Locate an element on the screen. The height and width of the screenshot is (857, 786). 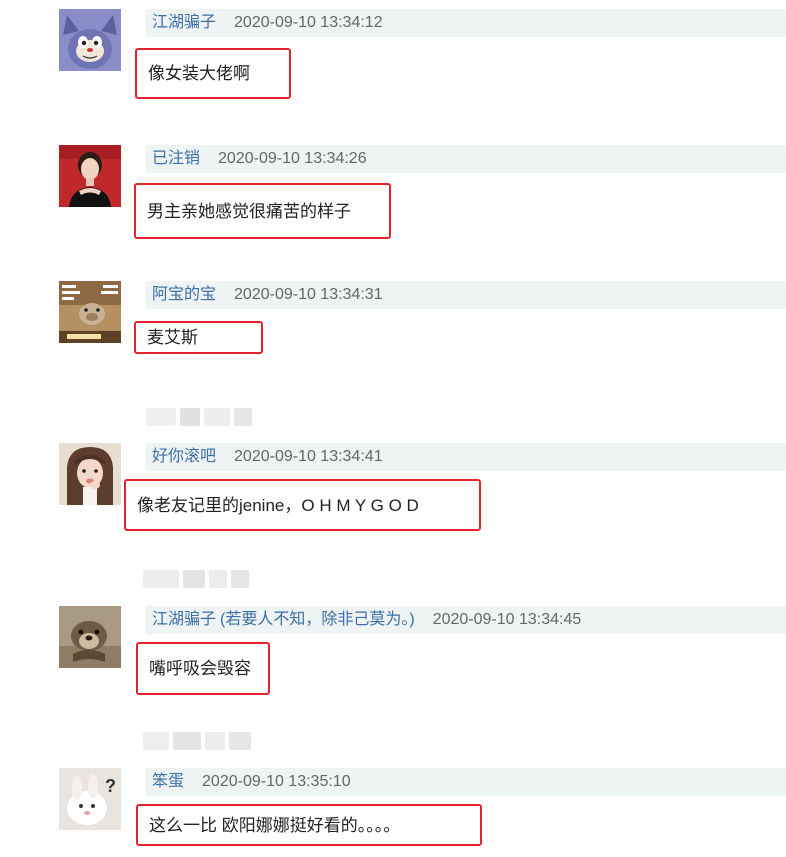
comment-meta-bar: 阿宝的宝 2020-09-10 13:34:31 is located at coordinates (466, 295).